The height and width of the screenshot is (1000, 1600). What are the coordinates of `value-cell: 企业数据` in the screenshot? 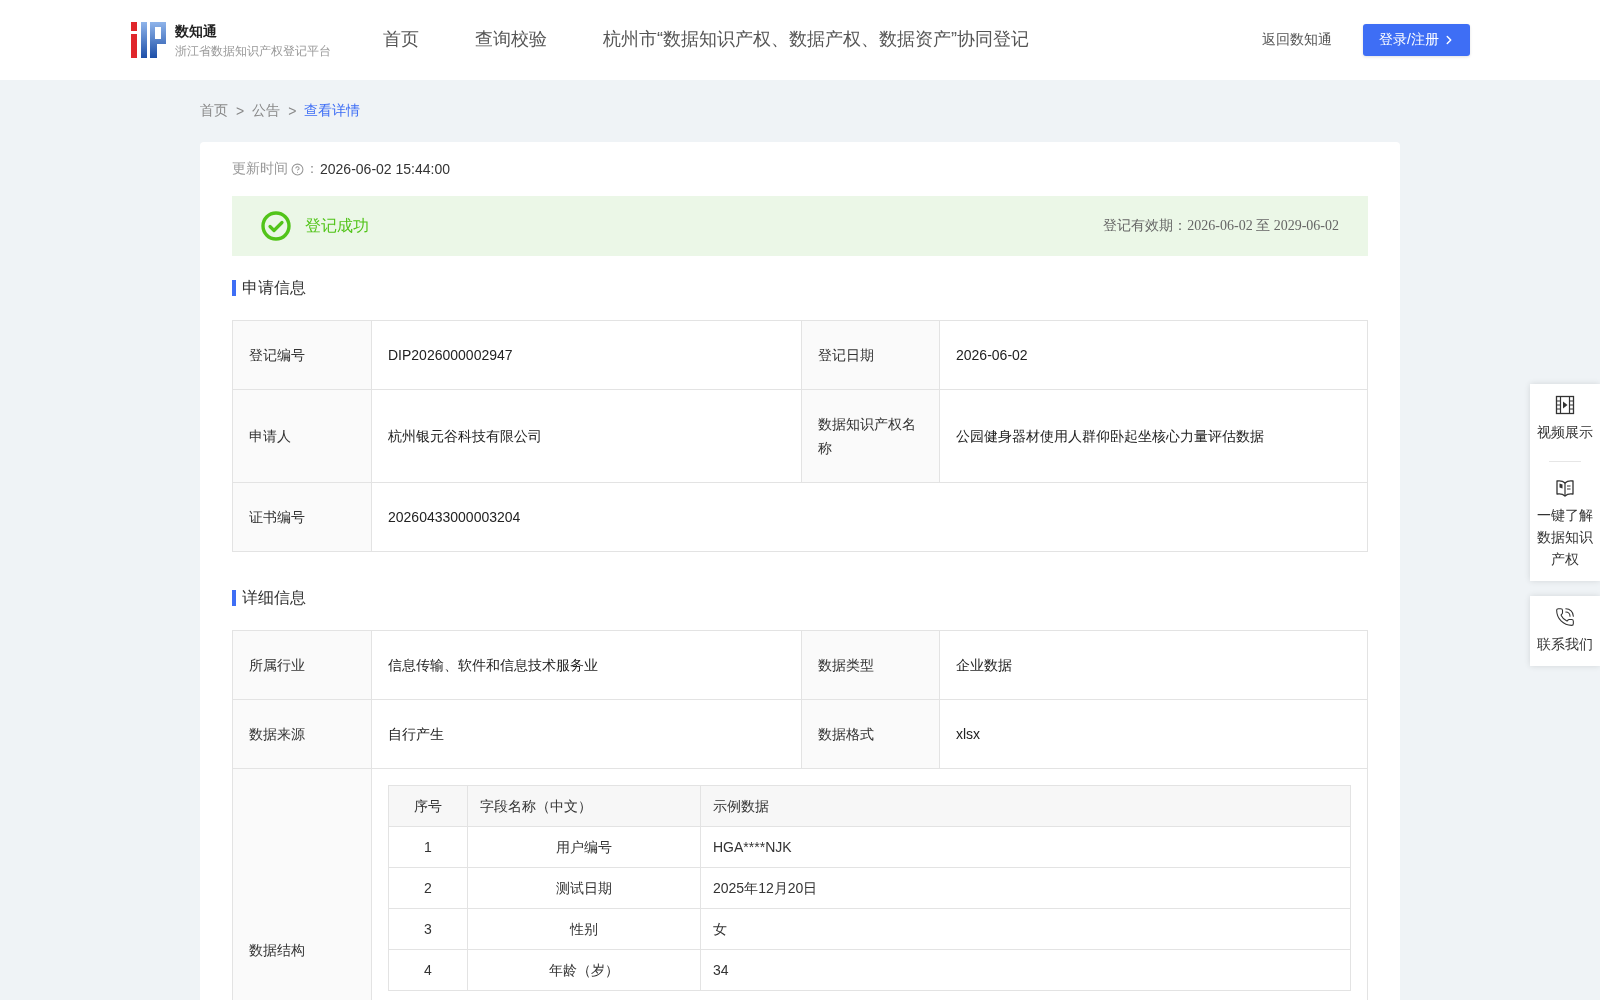 It's located at (1154, 665).